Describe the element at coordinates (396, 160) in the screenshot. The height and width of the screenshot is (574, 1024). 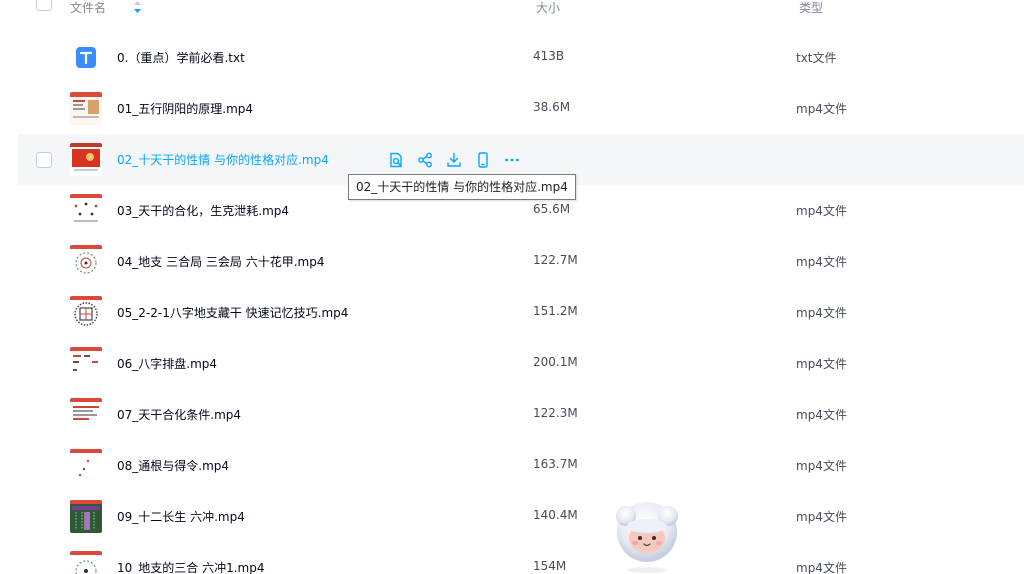
I see `preview-icon` at that location.